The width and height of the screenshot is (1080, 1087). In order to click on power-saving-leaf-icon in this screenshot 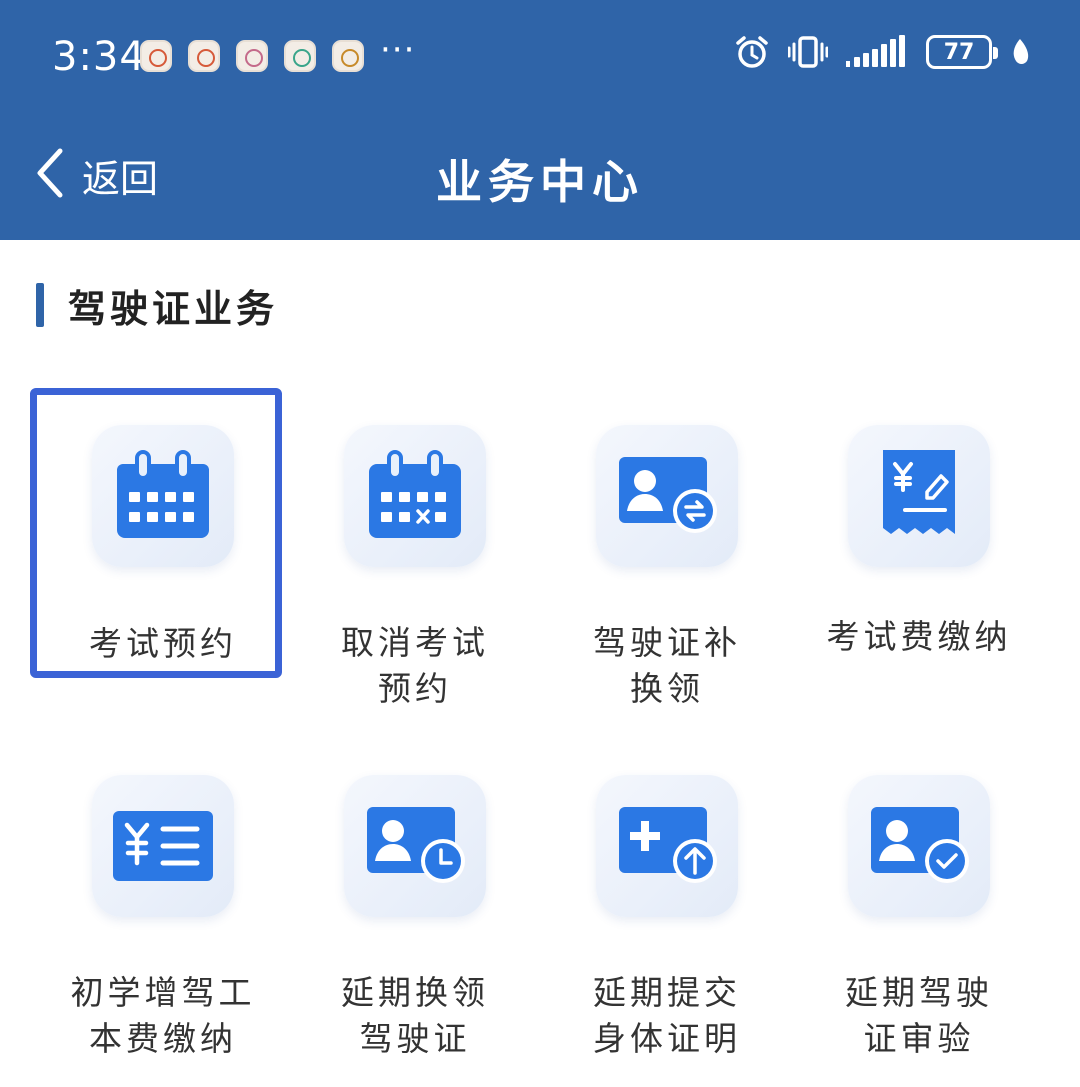, I will do `click(1020, 52)`.